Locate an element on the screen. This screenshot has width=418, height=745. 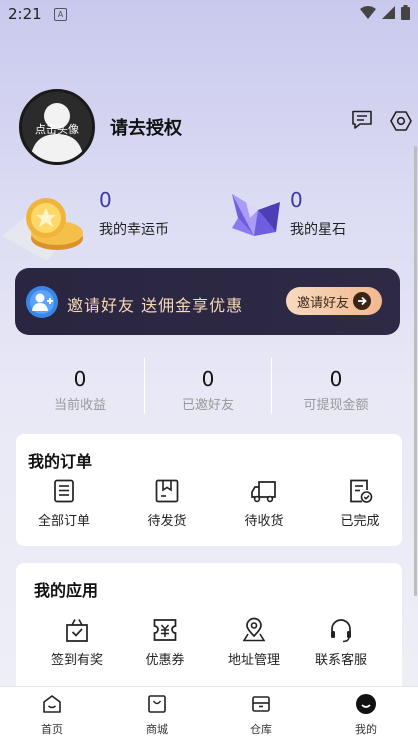
status-icons is located at coordinates (385, 12).